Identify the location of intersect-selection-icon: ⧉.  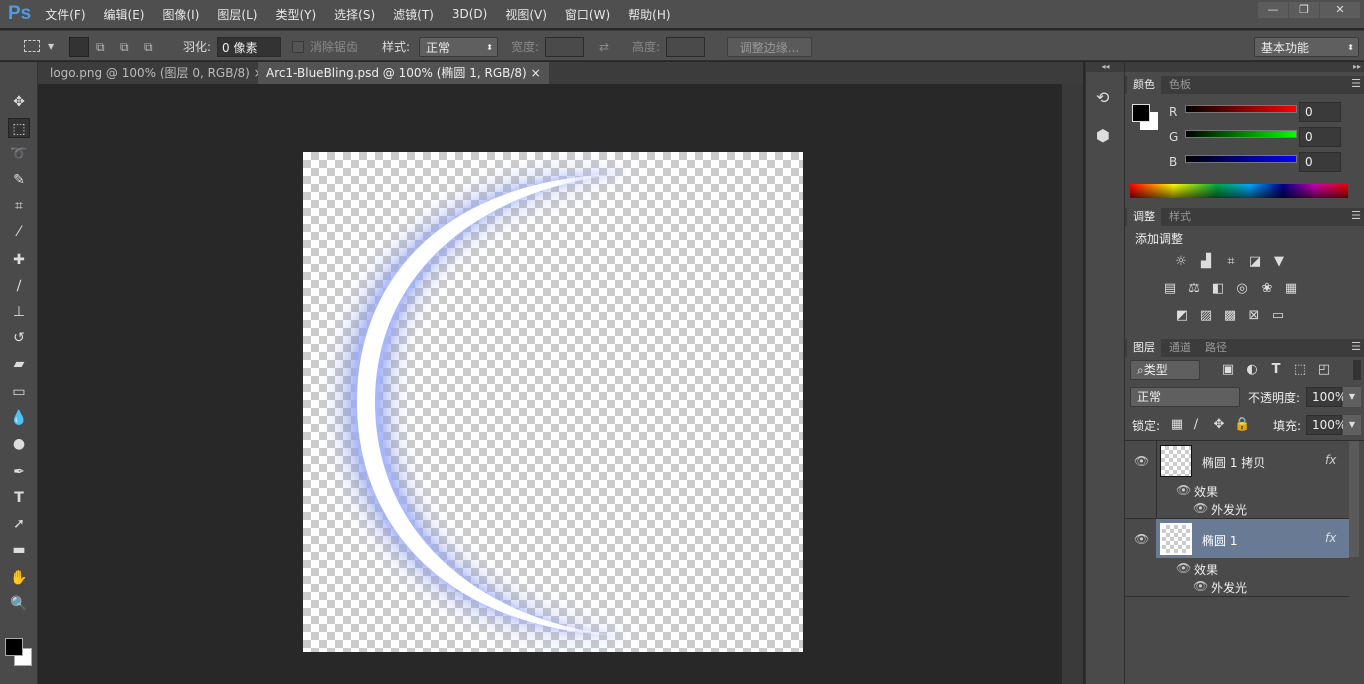
(148, 47).